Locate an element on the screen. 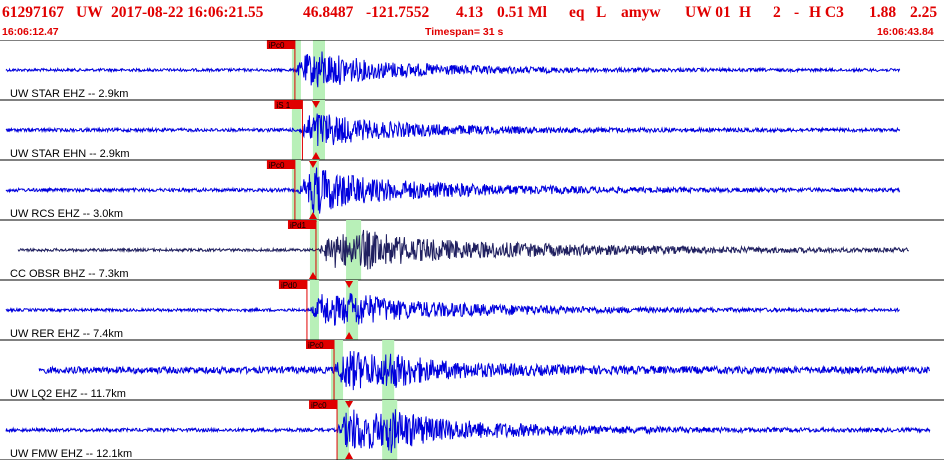  pick-label: iS 1 is located at coordinates (283, 105).